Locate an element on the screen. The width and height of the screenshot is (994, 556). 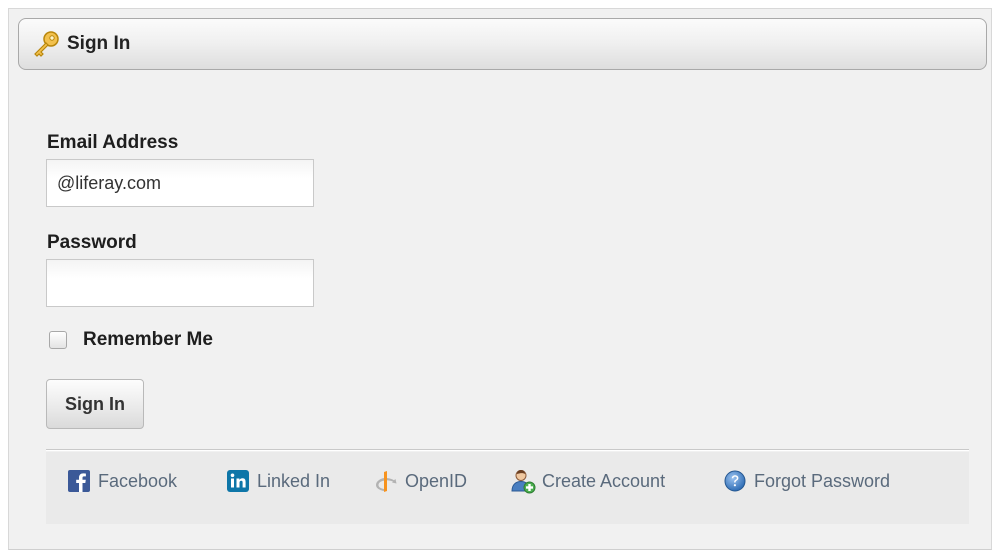
linkedin-label: Linked In is located at coordinates (294, 480).